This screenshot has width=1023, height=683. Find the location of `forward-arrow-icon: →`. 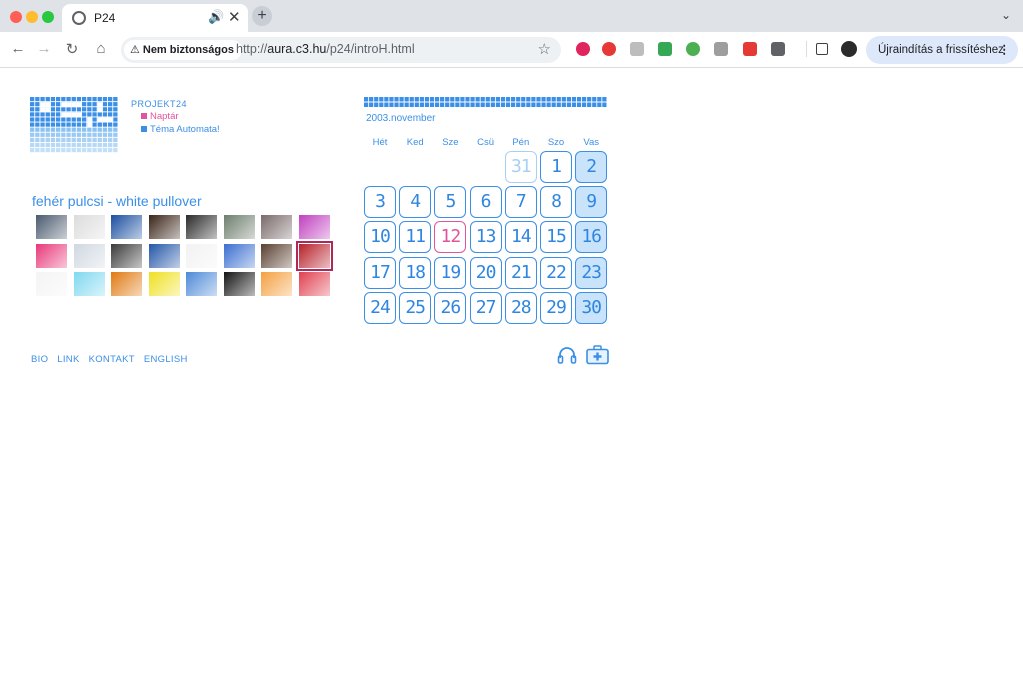

forward-arrow-icon: → is located at coordinates (44, 48).